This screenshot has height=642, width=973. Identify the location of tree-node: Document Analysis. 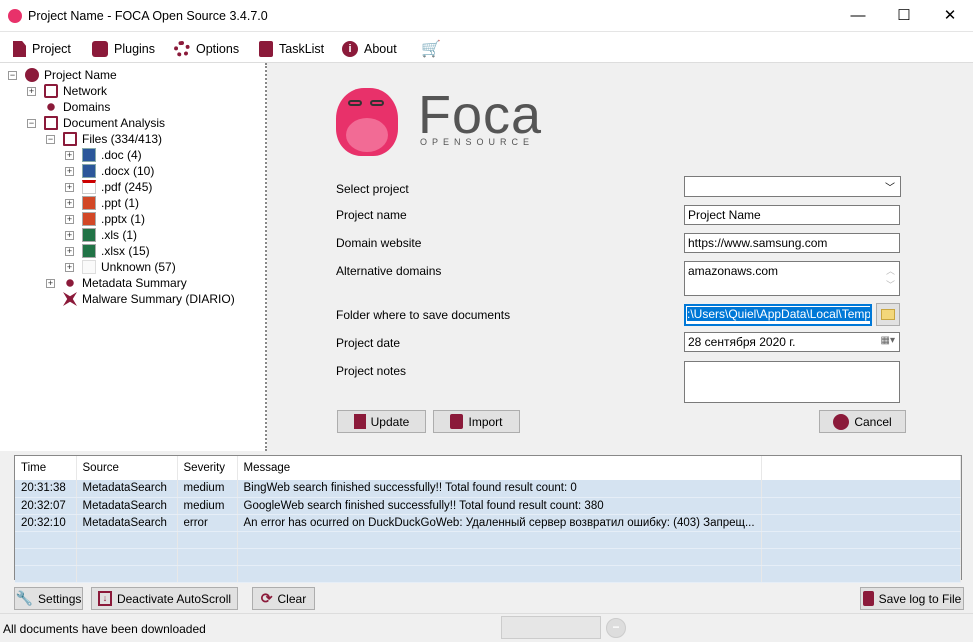
(104, 123).